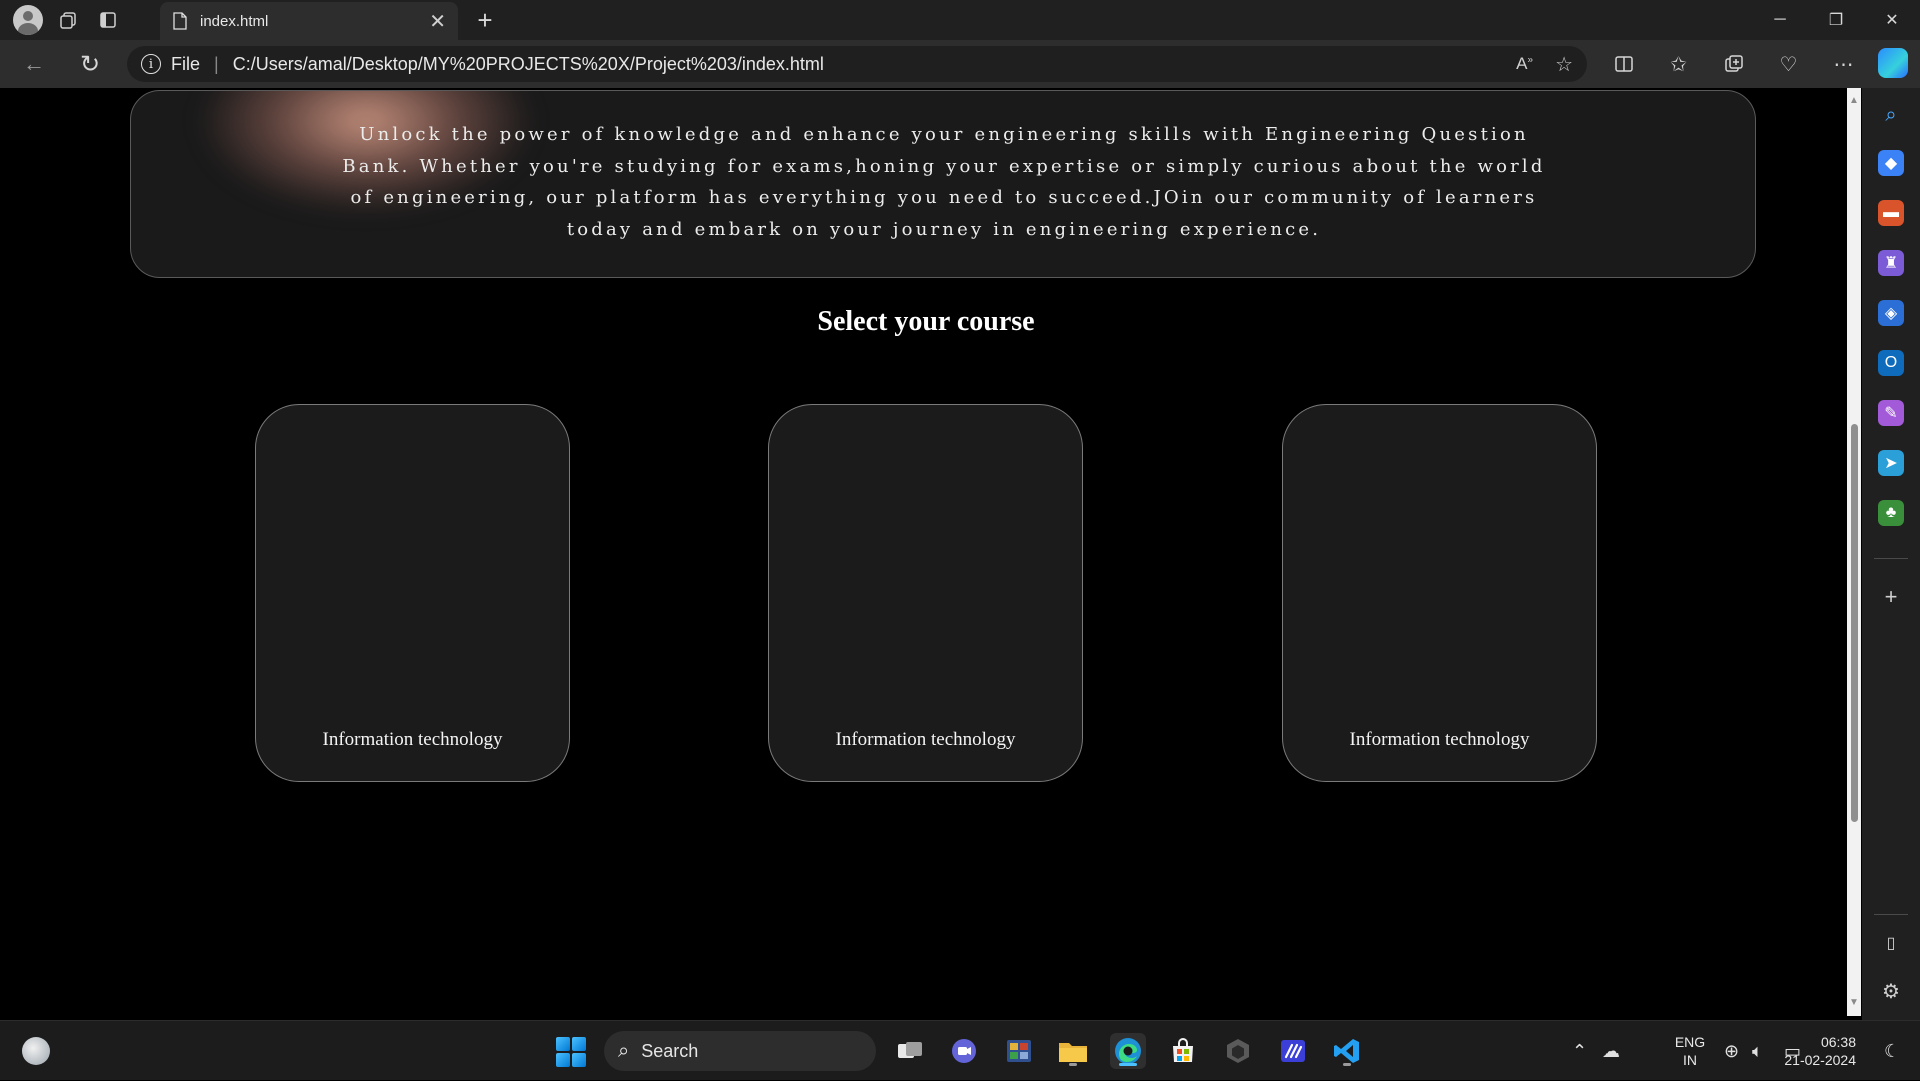 This screenshot has width=1920, height=1081. I want to click on address-actions: A» ☆, so click(1544, 64).